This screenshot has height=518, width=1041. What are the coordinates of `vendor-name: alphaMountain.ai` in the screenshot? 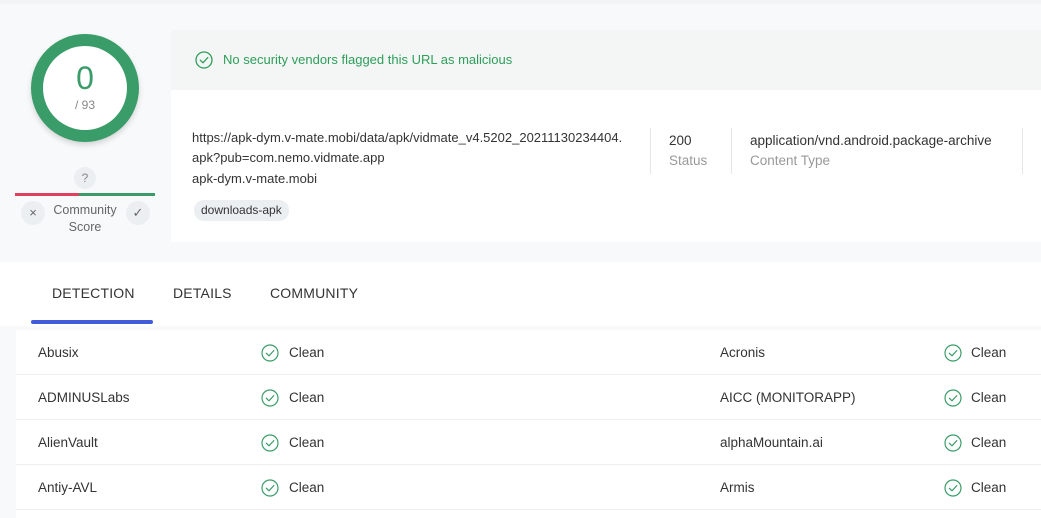 It's located at (771, 442).